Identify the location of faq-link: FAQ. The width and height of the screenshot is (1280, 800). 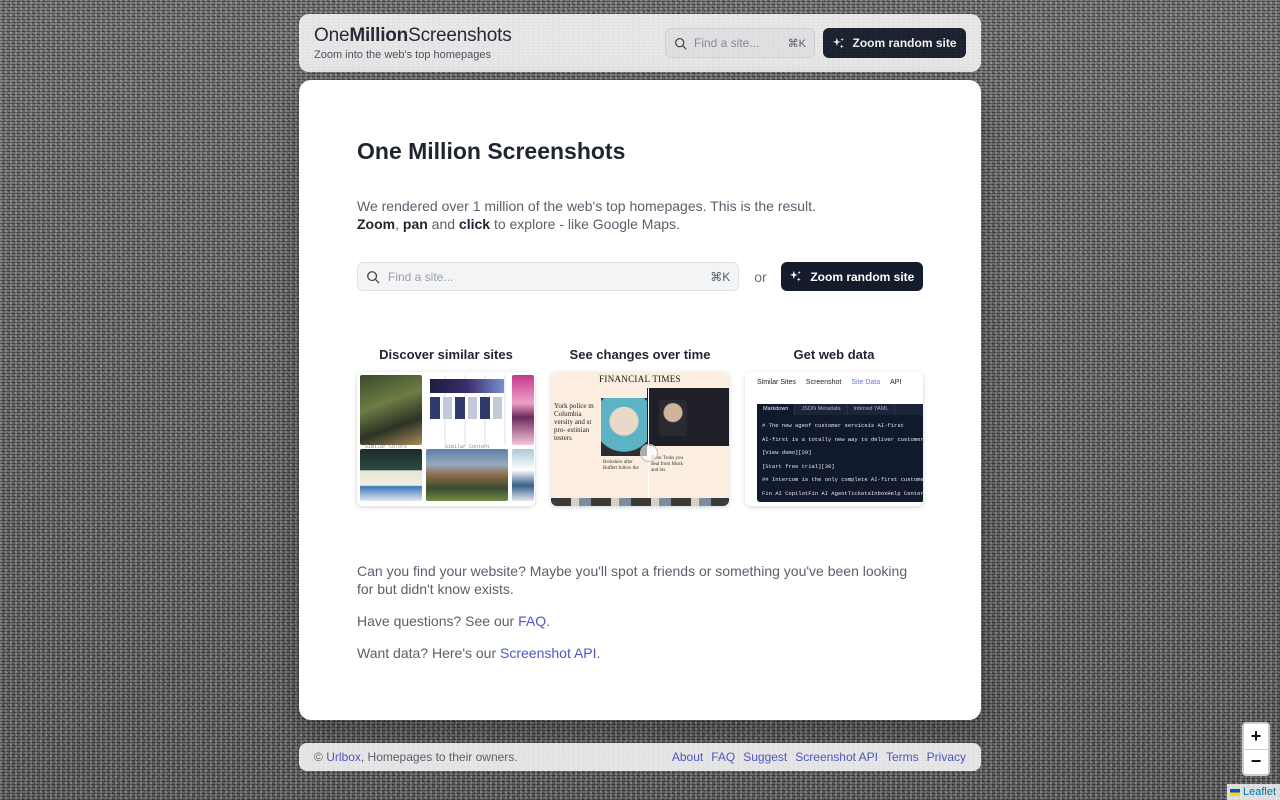
(532, 621).